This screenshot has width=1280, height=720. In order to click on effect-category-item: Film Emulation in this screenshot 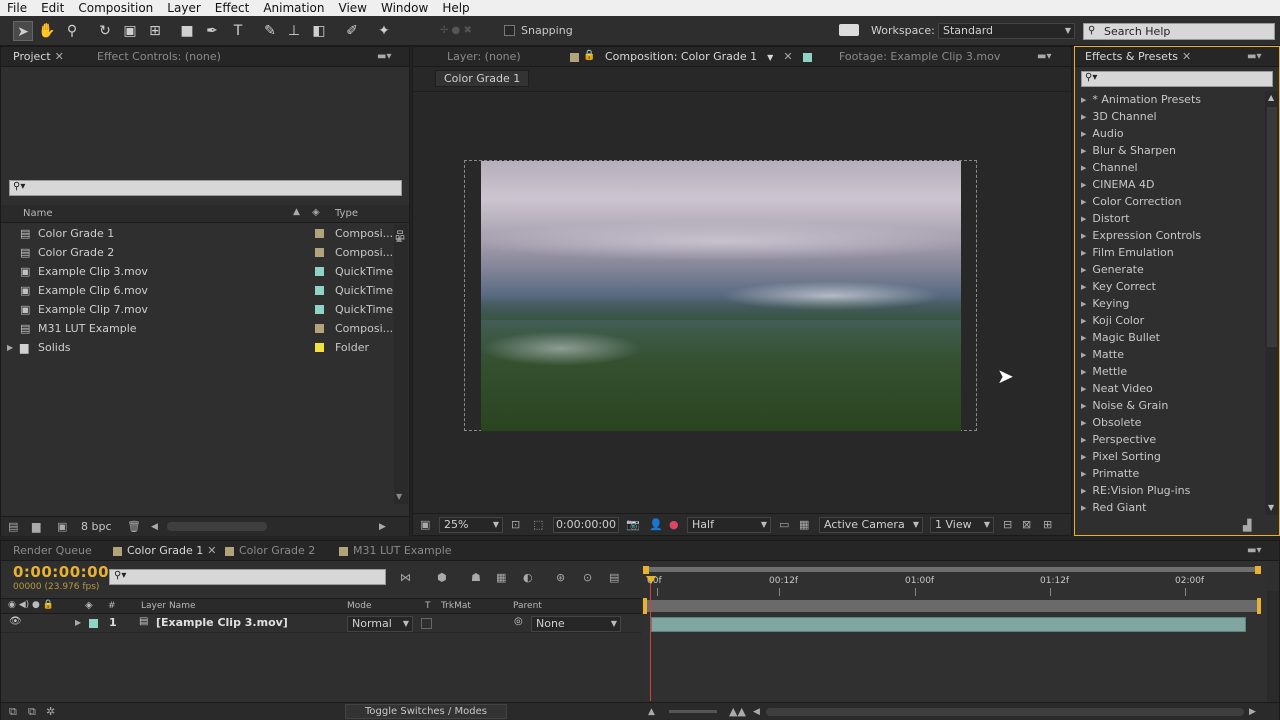, I will do `click(1127, 252)`.